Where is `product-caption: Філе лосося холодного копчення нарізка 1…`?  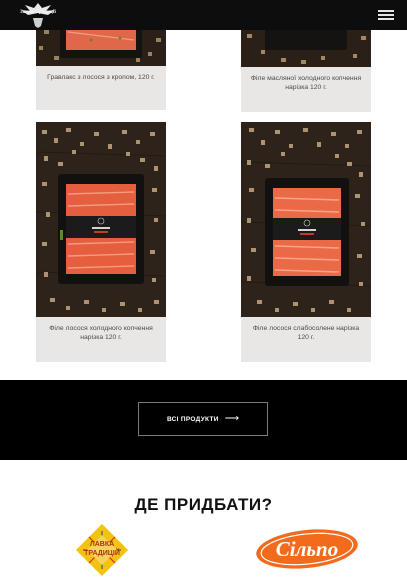 product-caption: Філе лосося холодного копчення нарізка 1… is located at coordinates (101, 333).